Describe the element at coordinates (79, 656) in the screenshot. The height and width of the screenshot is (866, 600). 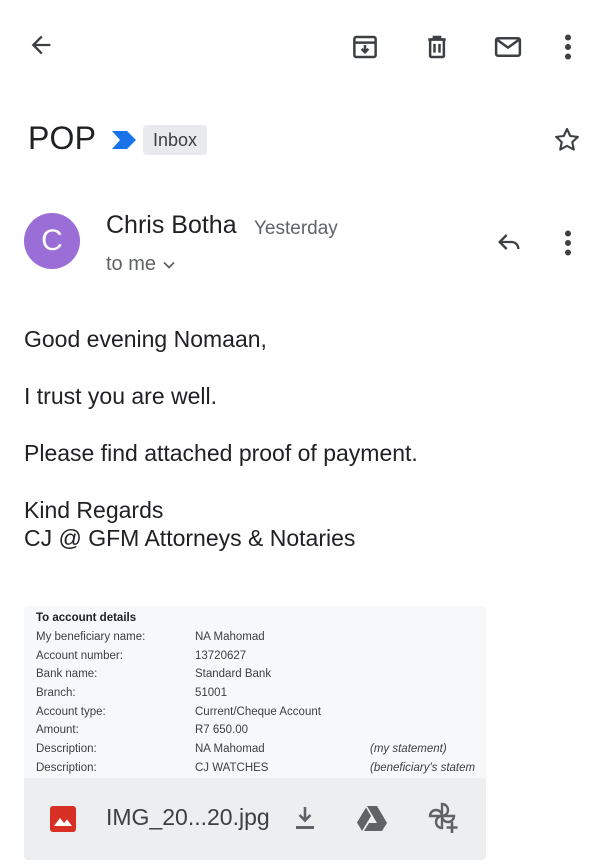
I see `preview-label: Account number:` at that location.